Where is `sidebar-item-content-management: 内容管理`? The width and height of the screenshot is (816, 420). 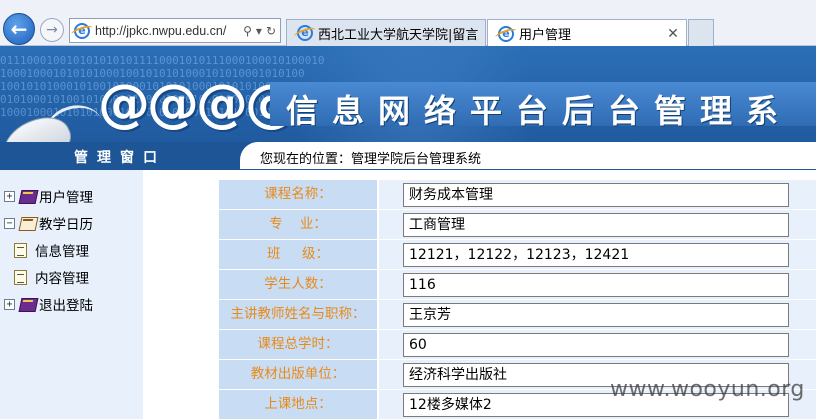 sidebar-item-content-management: 内容管理 is located at coordinates (51, 277).